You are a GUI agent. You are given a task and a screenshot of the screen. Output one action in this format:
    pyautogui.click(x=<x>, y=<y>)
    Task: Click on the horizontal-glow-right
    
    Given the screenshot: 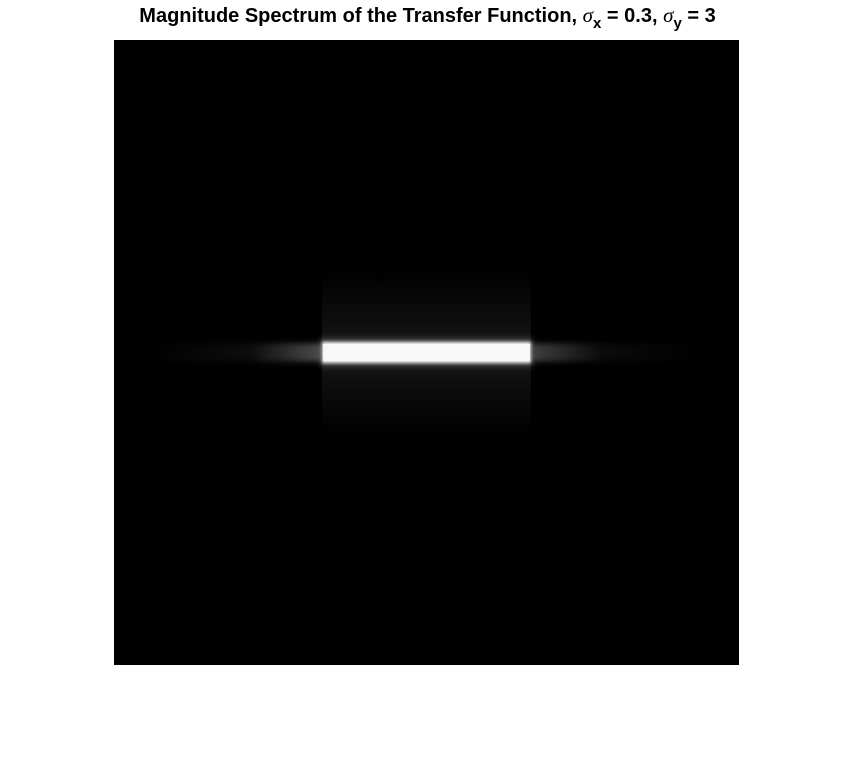 What is the action you would take?
    pyautogui.click(x=619, y=352)
    